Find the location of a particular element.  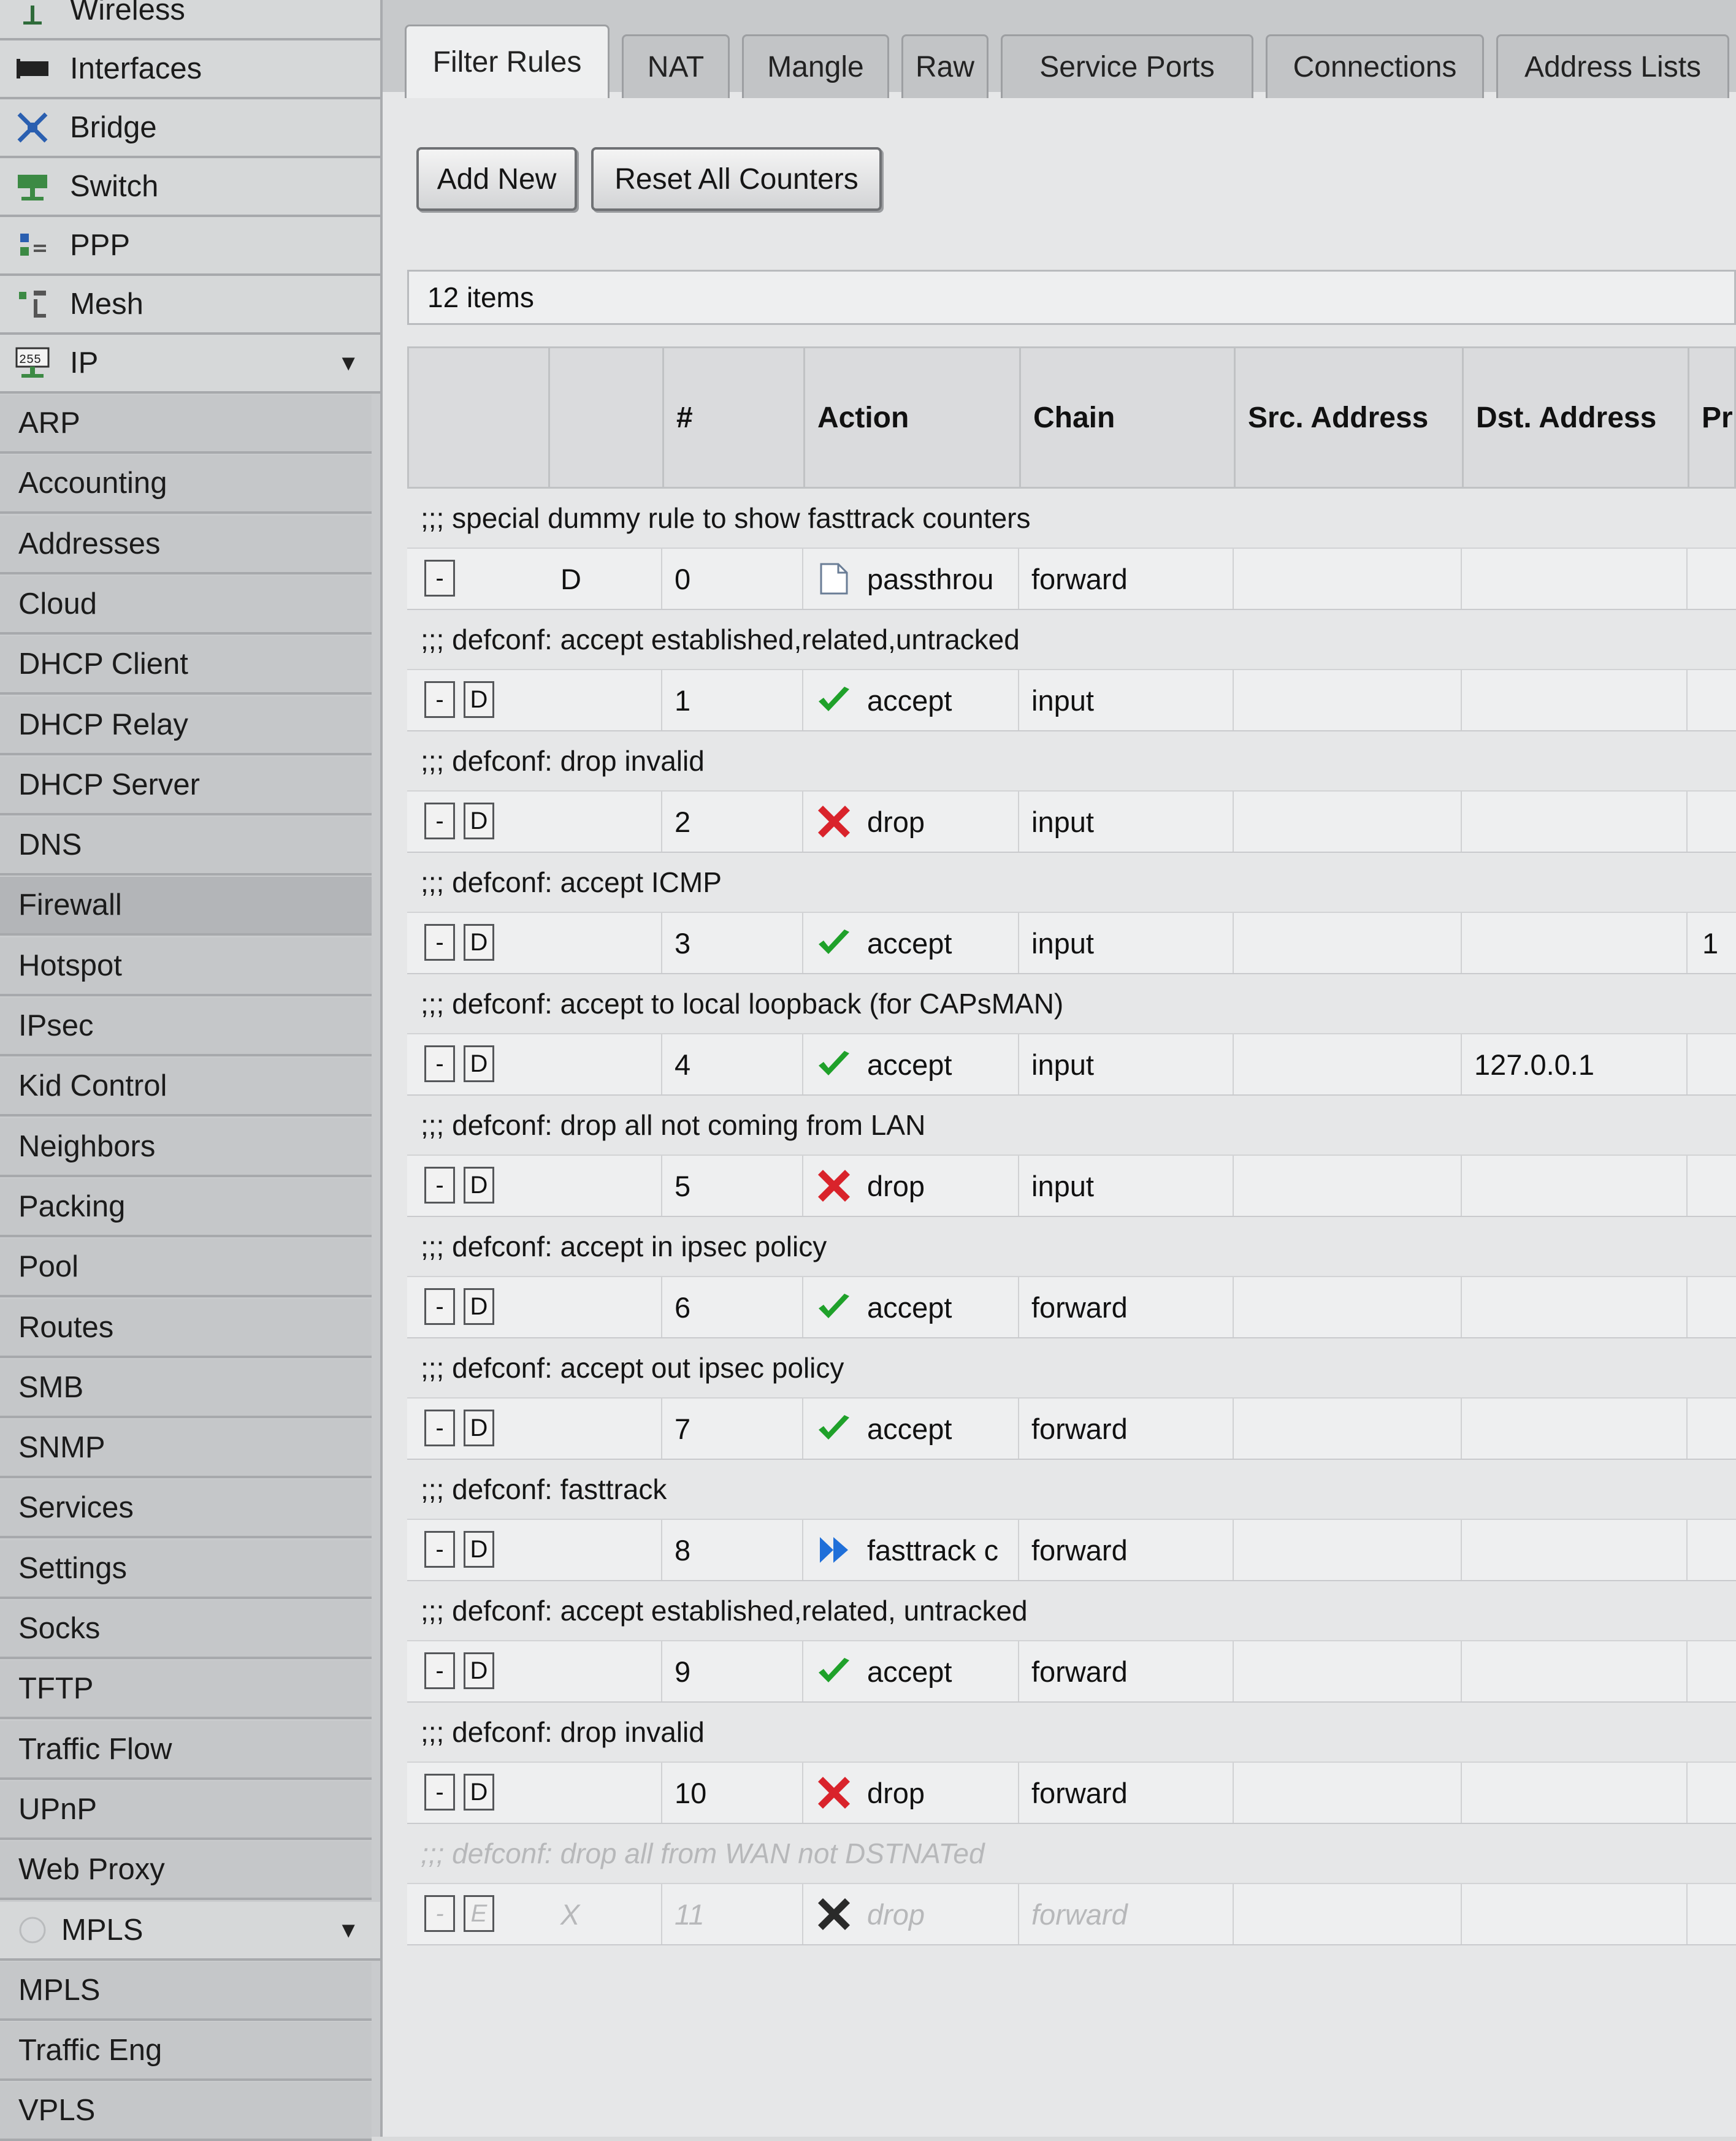

rule-action: fasttrack c is located at coordinates (911, 1550).